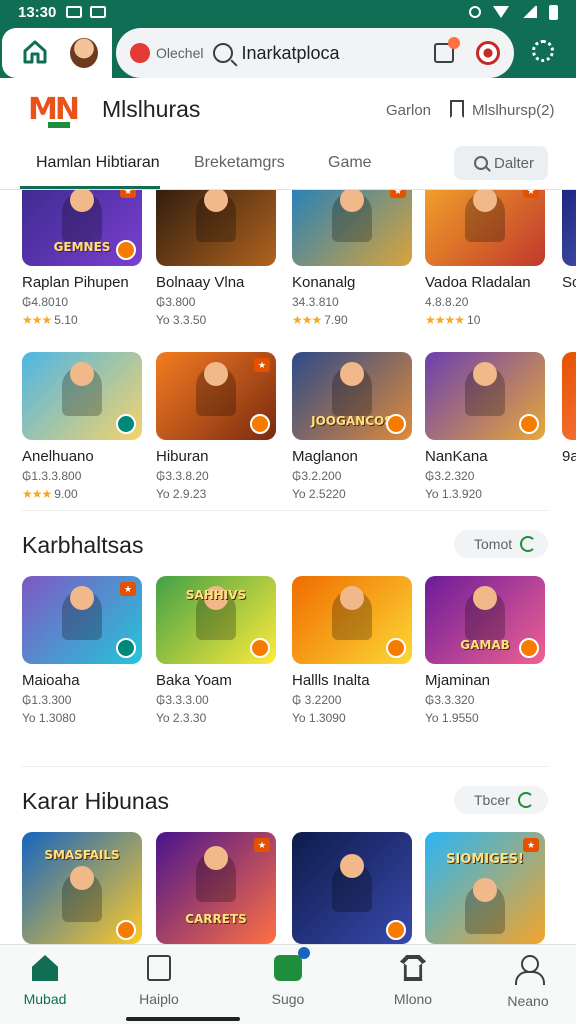  Describe the element at coordinates (501, 544) in the screenshot. I see `section-more-button: Tomot` at that location.